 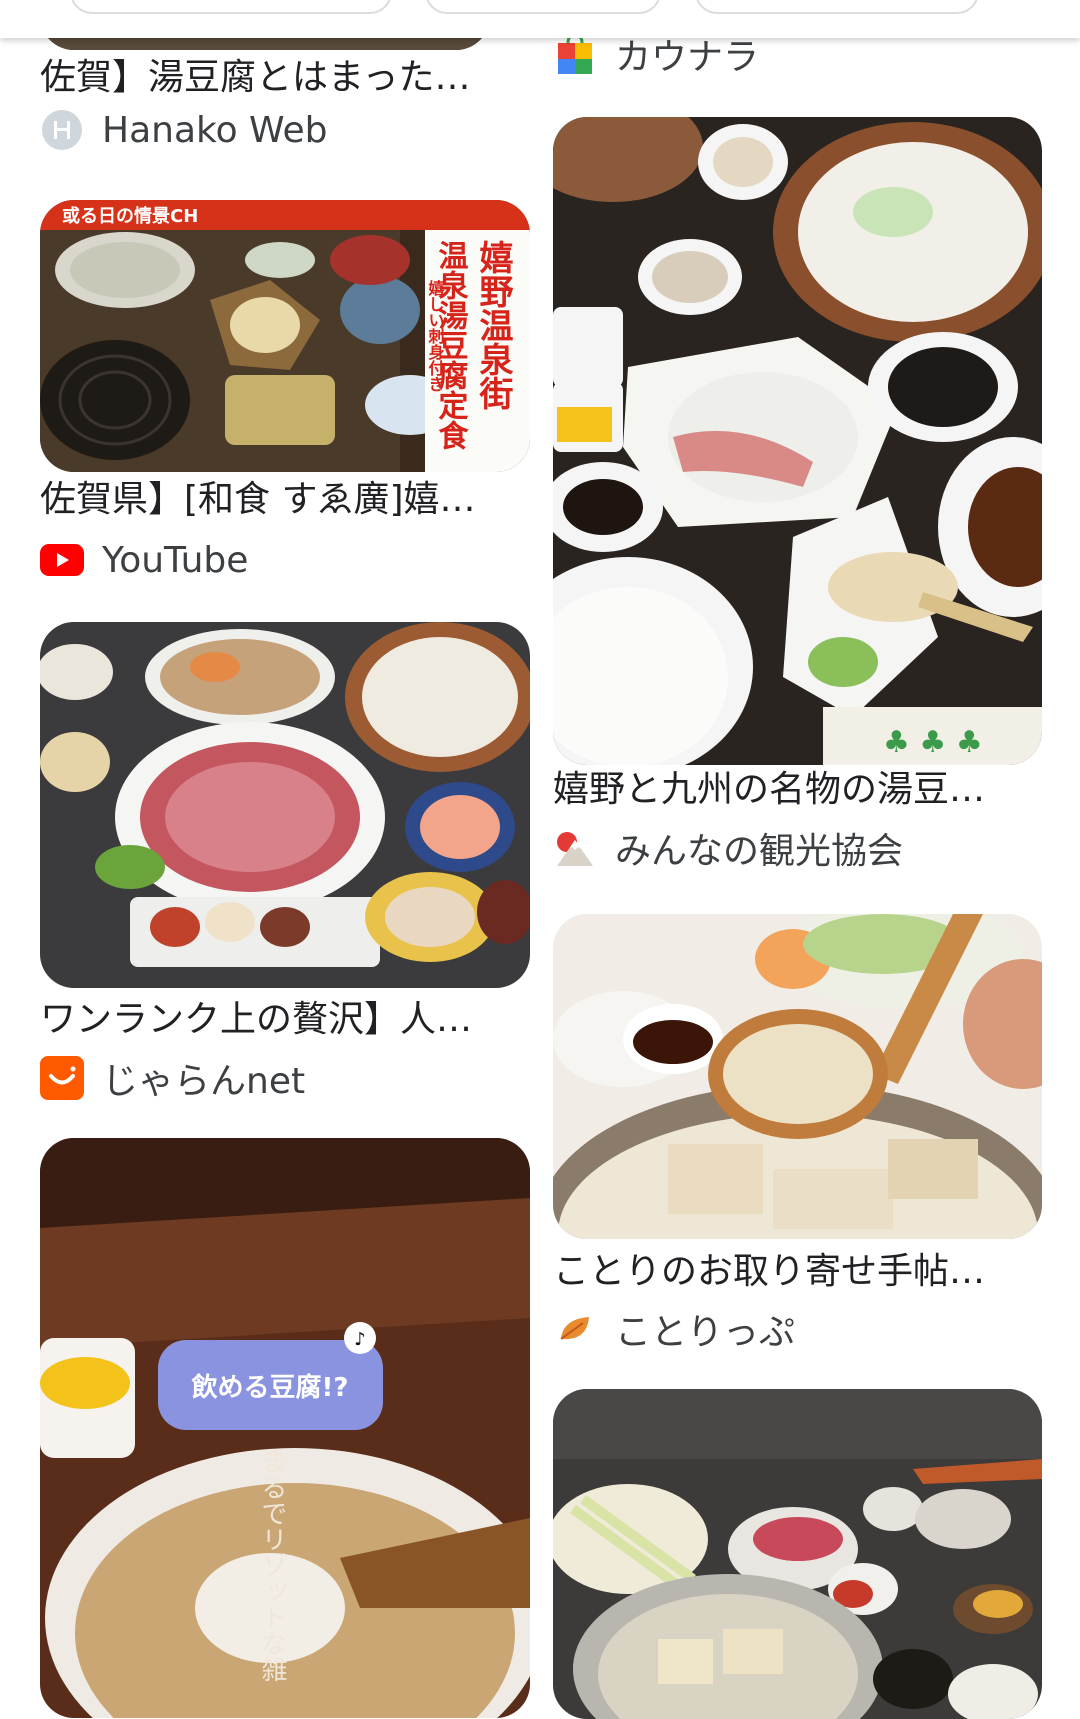 I want to click on thumbnail-vertical-text: まるでリゾットな雑, so click(x=272, y=1565).